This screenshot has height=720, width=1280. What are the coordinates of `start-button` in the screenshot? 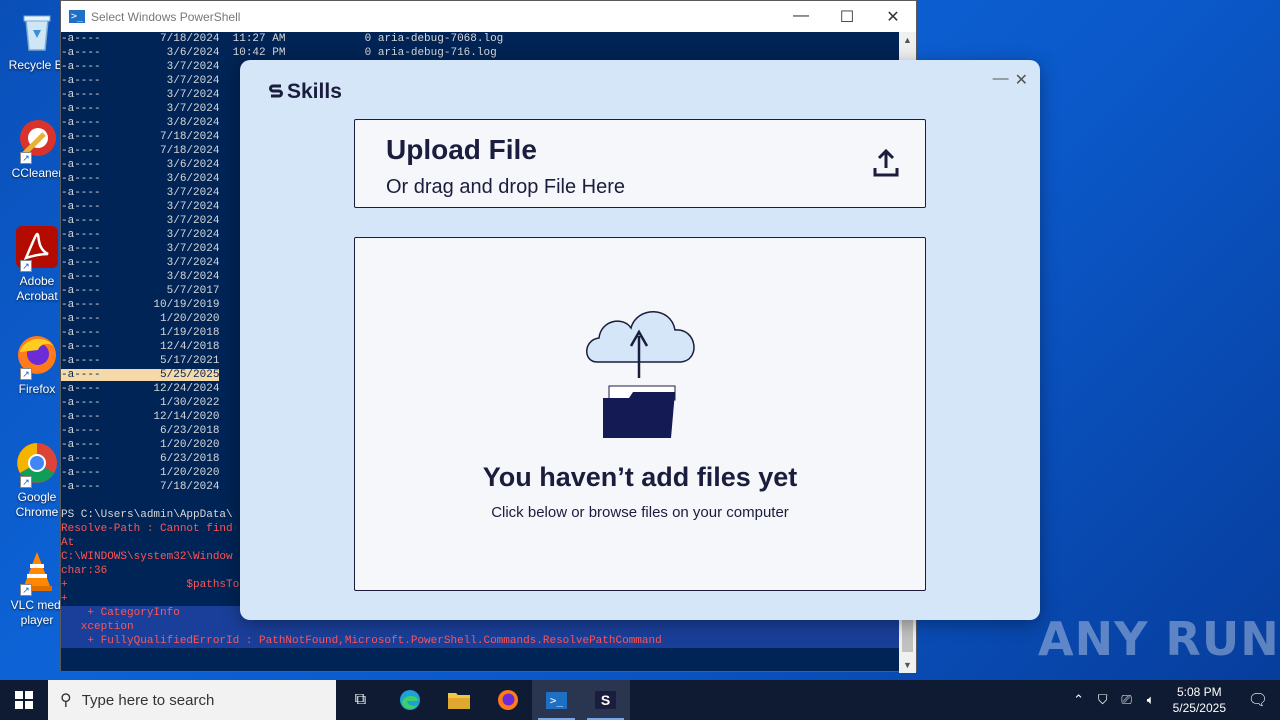 It's located at (24, 700).